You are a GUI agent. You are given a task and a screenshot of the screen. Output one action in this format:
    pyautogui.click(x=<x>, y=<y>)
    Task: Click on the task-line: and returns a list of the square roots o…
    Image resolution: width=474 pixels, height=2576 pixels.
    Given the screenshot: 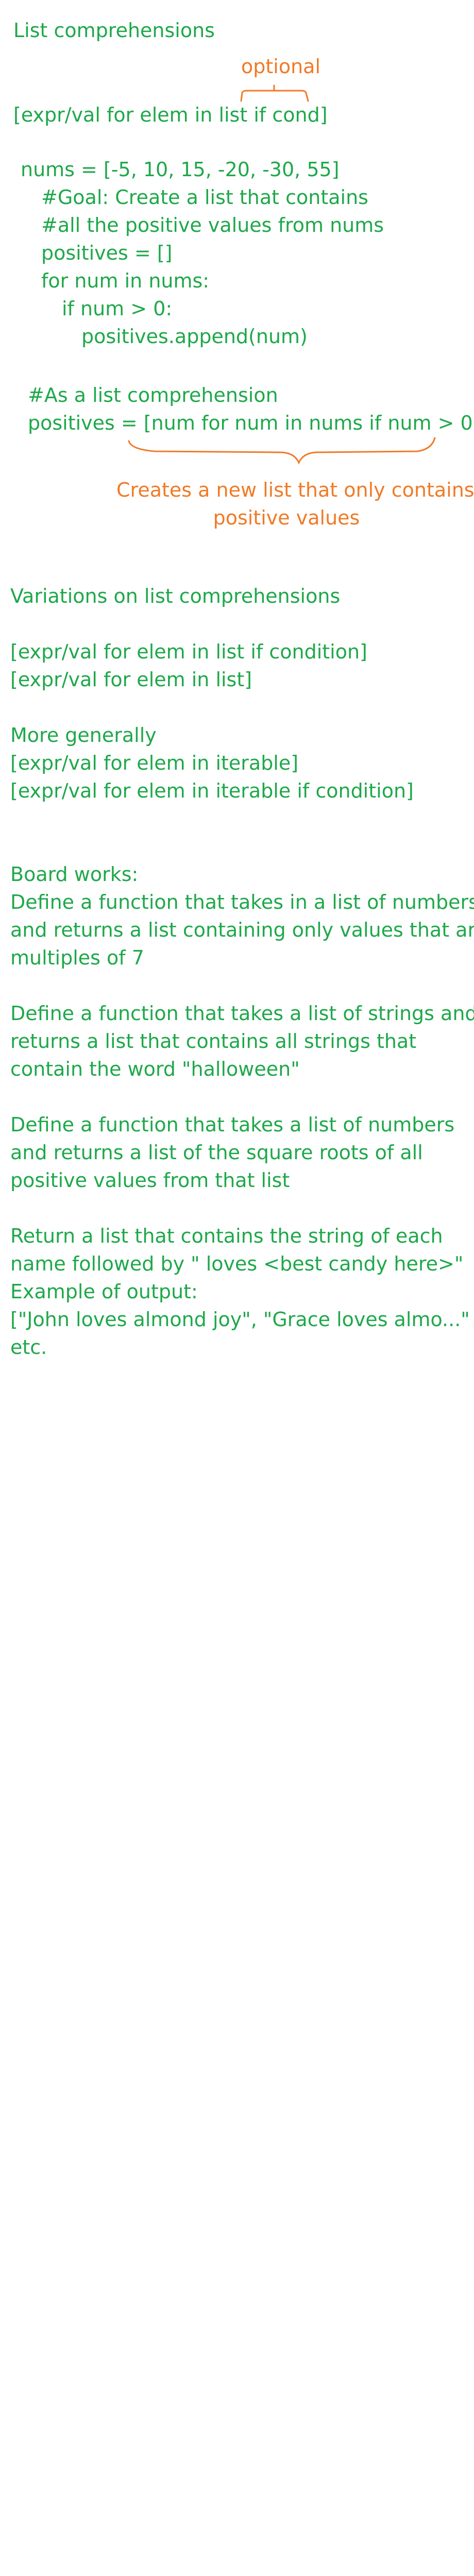 What is the action you would take?
    pyautogui.click(x=216, y=1152)
    